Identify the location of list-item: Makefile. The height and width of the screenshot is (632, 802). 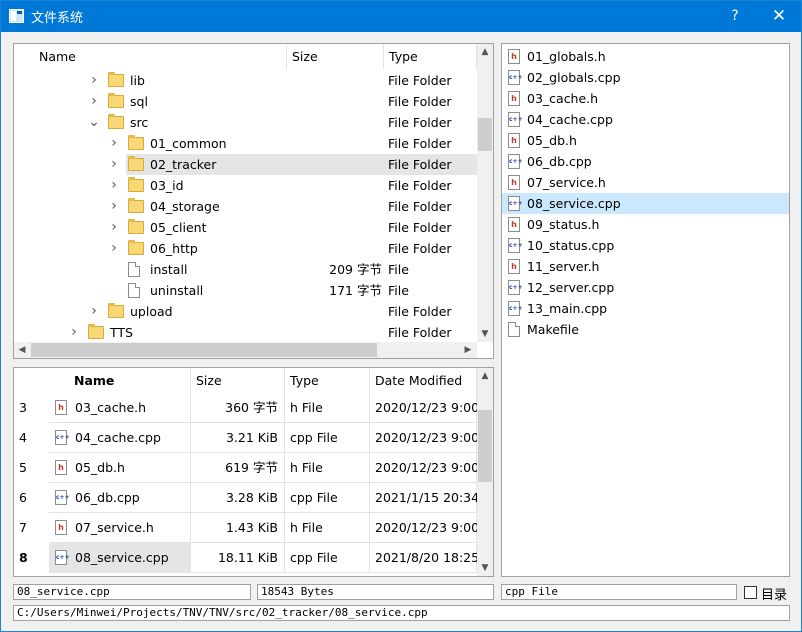
(645, 329).